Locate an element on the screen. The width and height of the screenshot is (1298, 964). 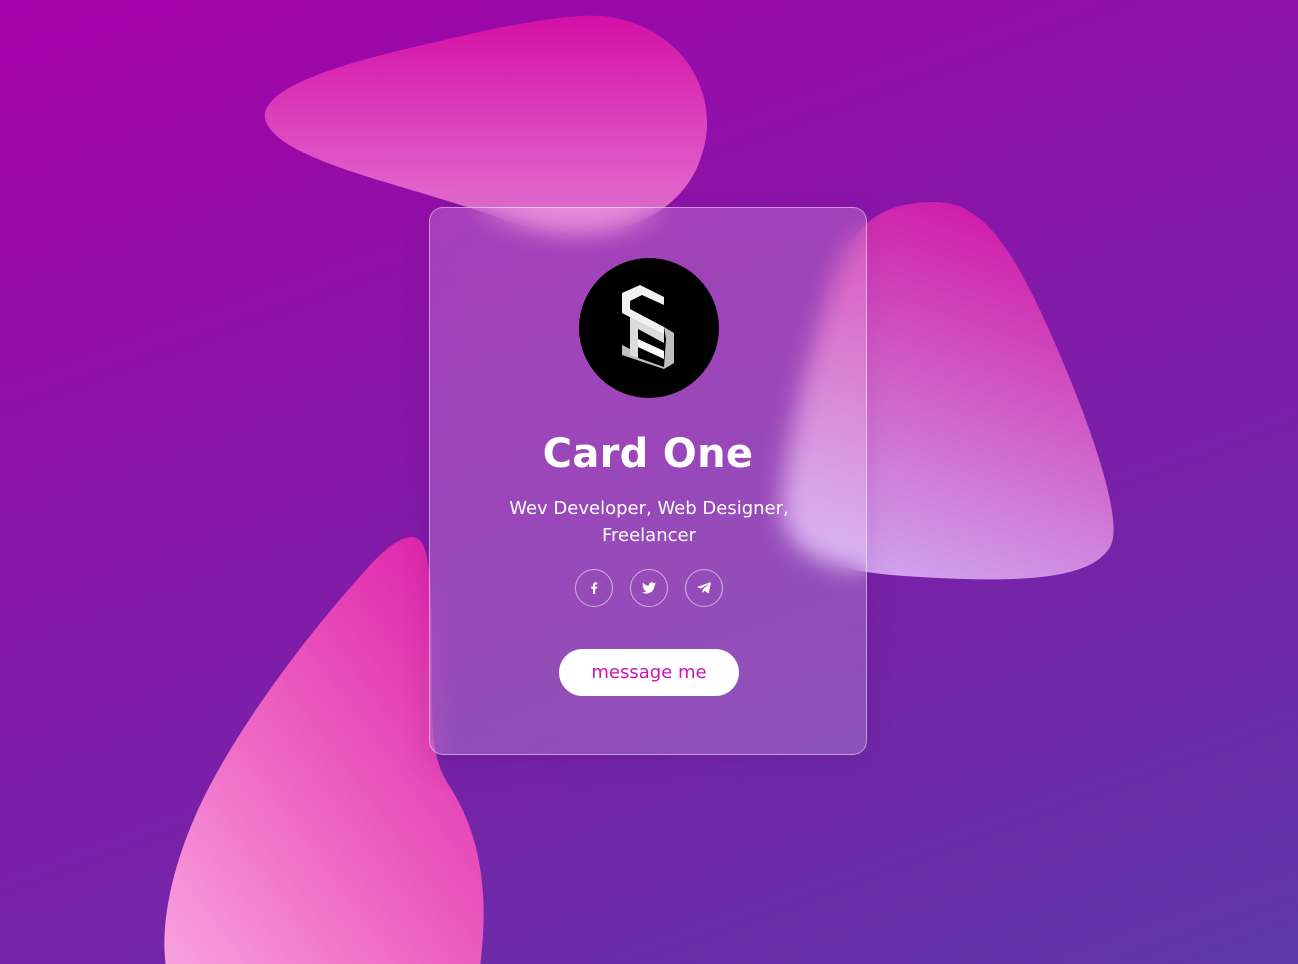
message-me-button: message me is located at coordinates (649, 672).